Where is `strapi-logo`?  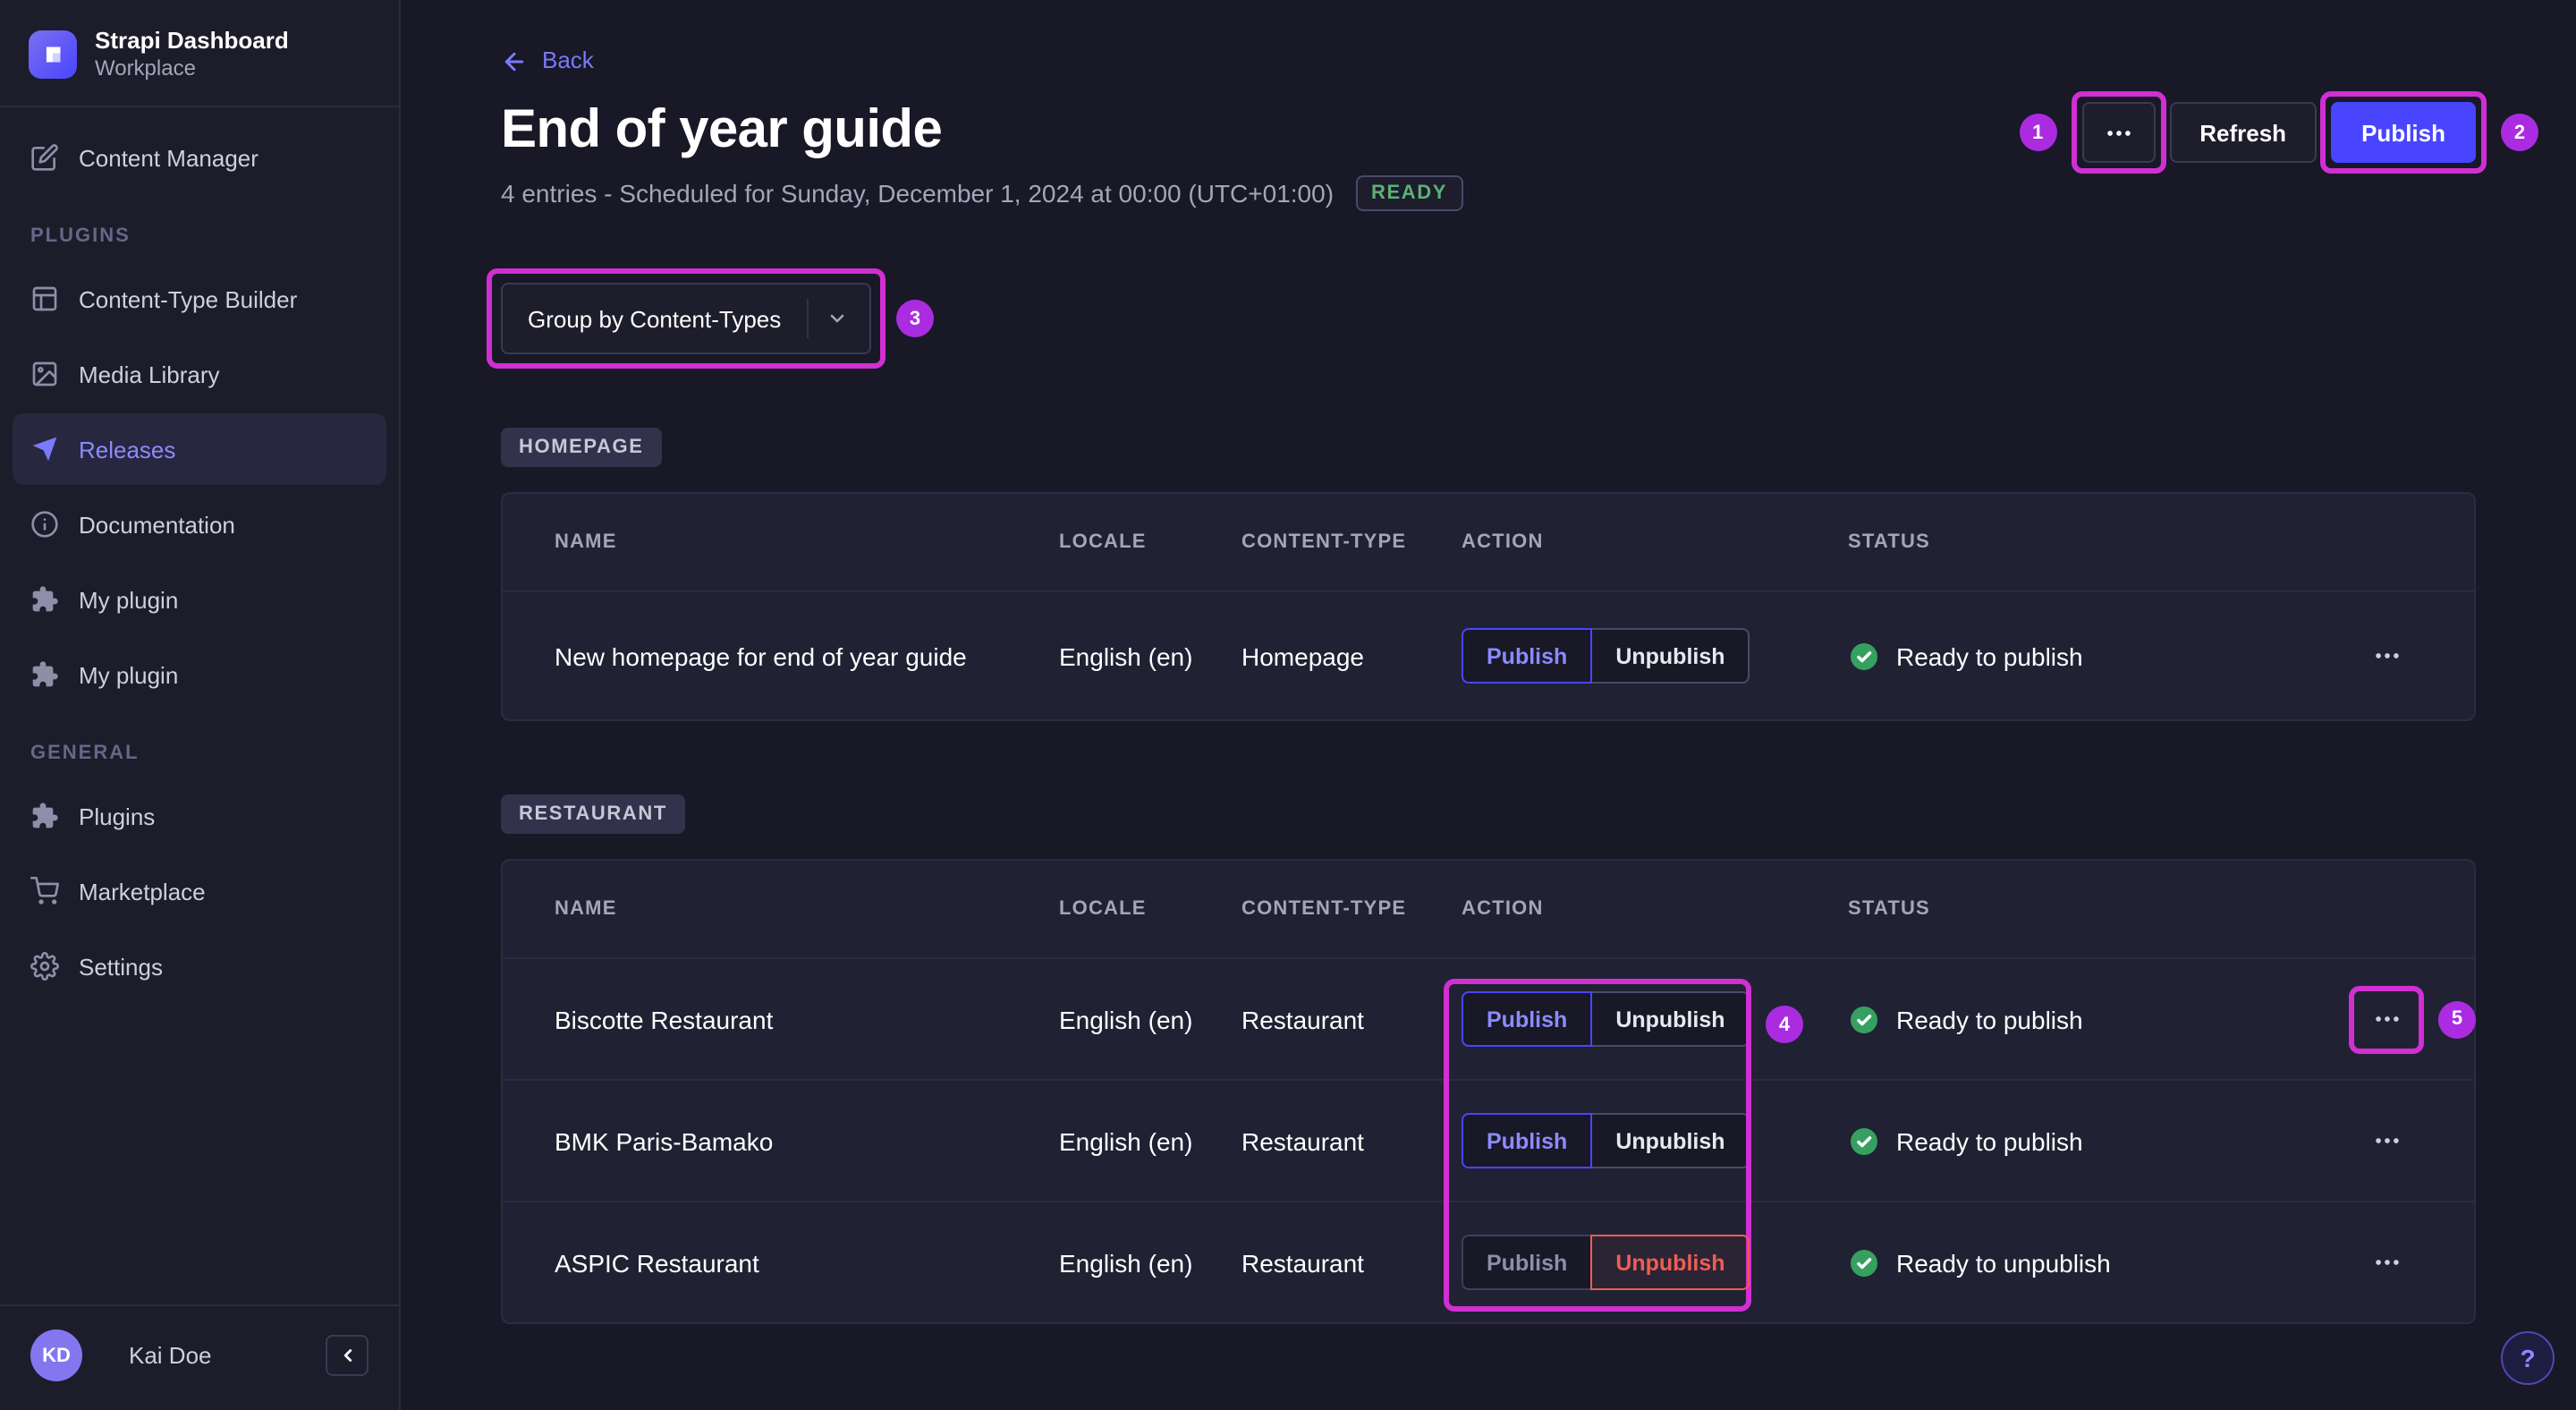
strapi-logo is located at coordinates (53, 54).